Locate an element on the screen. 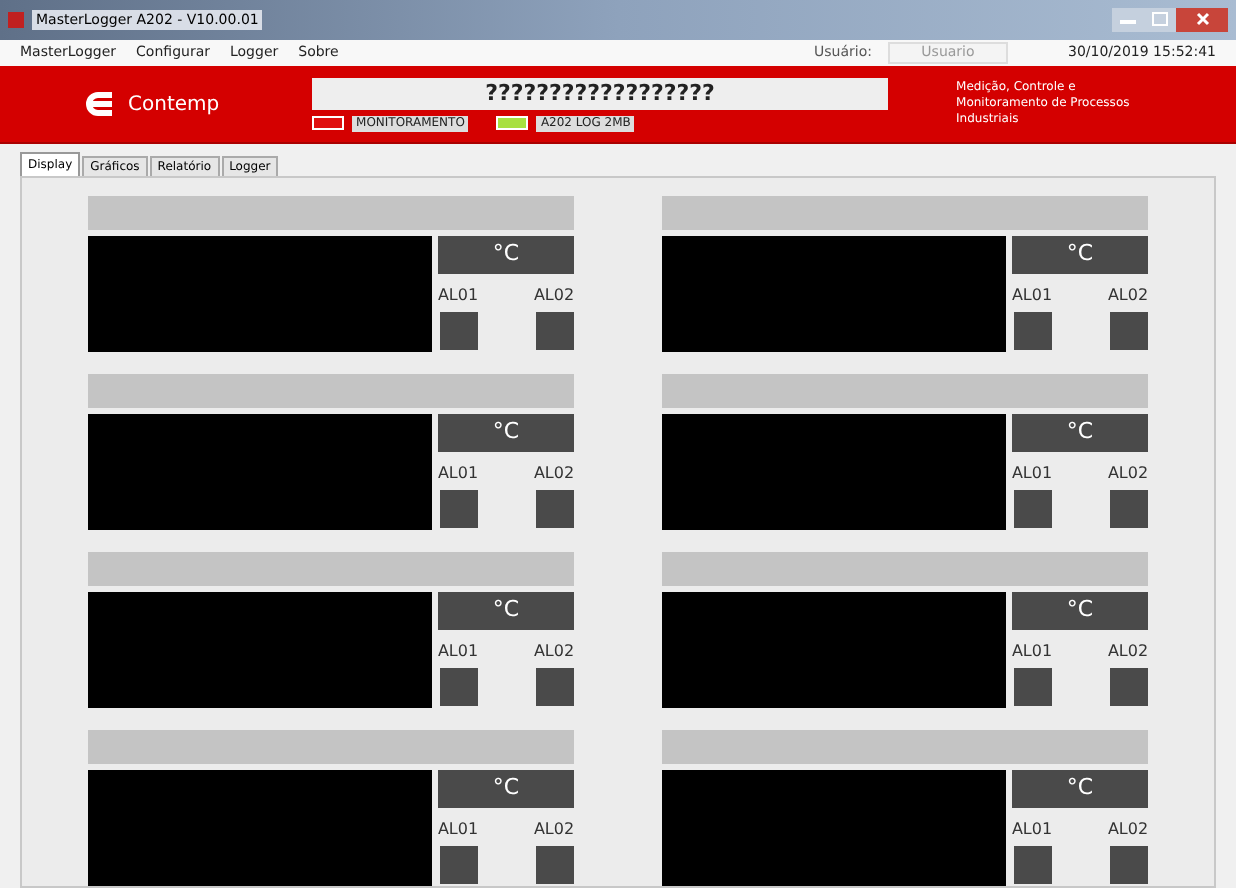  maximize-icon is located at coordinates (1160, 19).